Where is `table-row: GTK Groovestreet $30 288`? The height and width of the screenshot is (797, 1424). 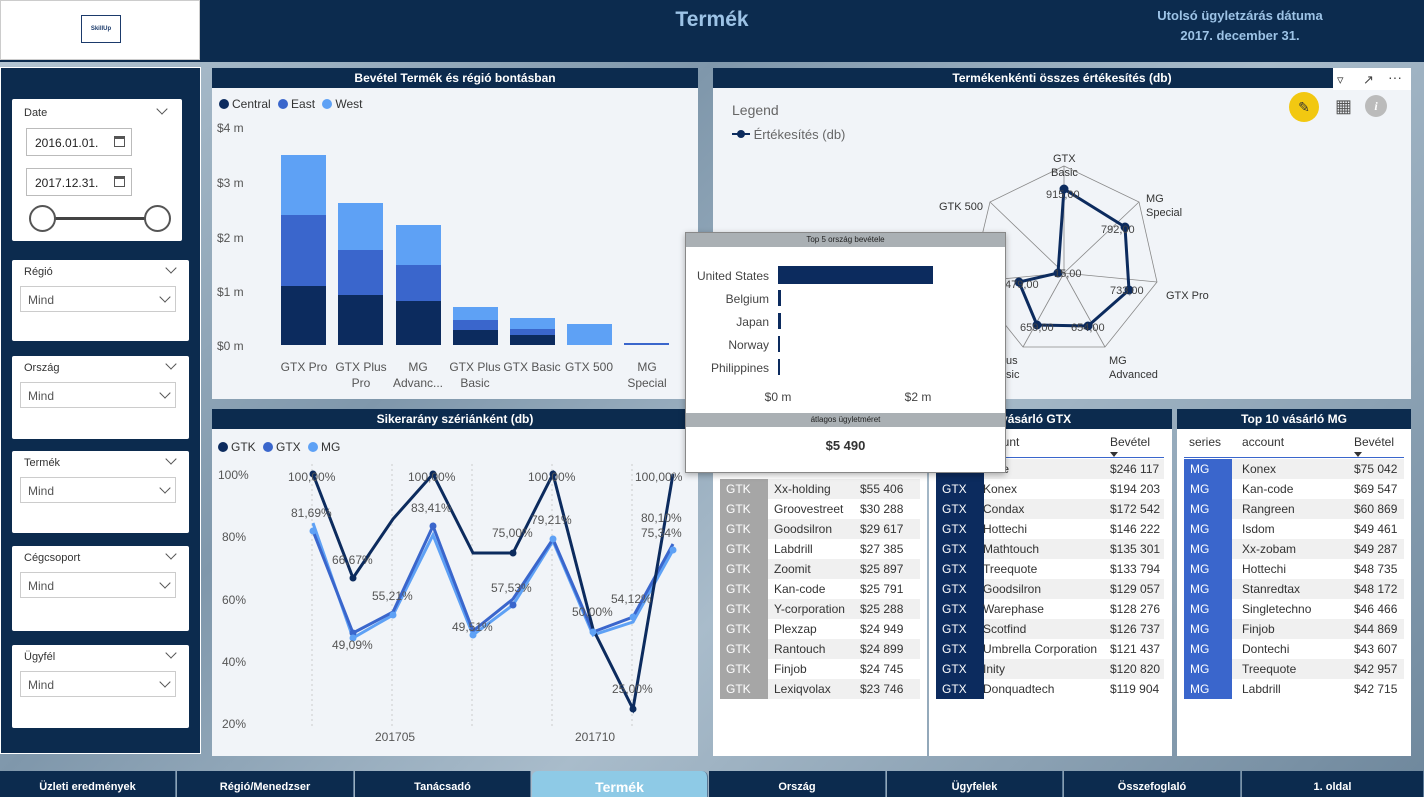 table-row: GTK Groovestreet $30 288 is located at coordinates (820, 509).